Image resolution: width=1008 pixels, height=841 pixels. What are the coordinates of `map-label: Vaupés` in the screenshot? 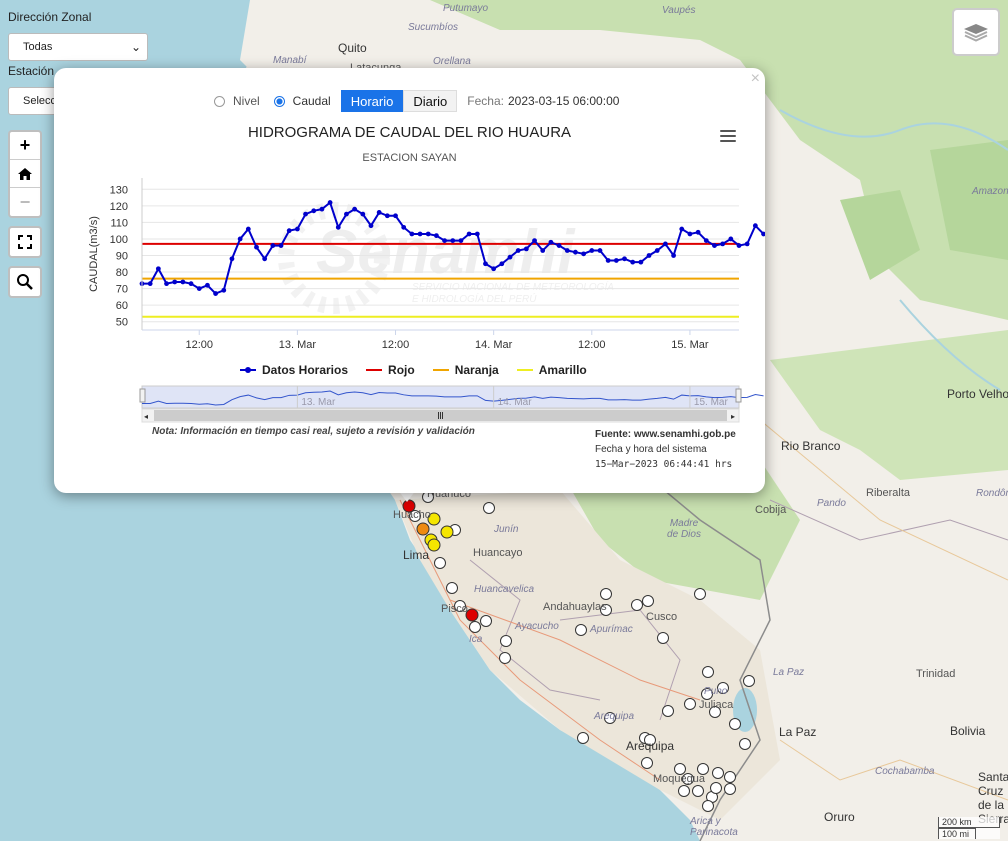 It's located at (679, 10).